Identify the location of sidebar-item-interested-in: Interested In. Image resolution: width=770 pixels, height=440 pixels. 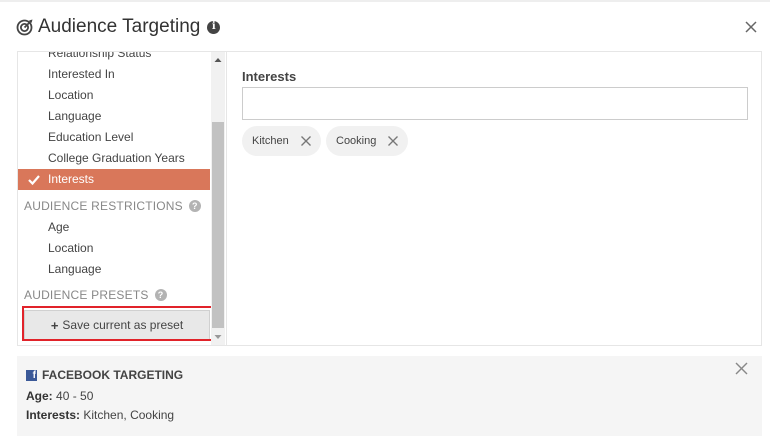
(114, 74).